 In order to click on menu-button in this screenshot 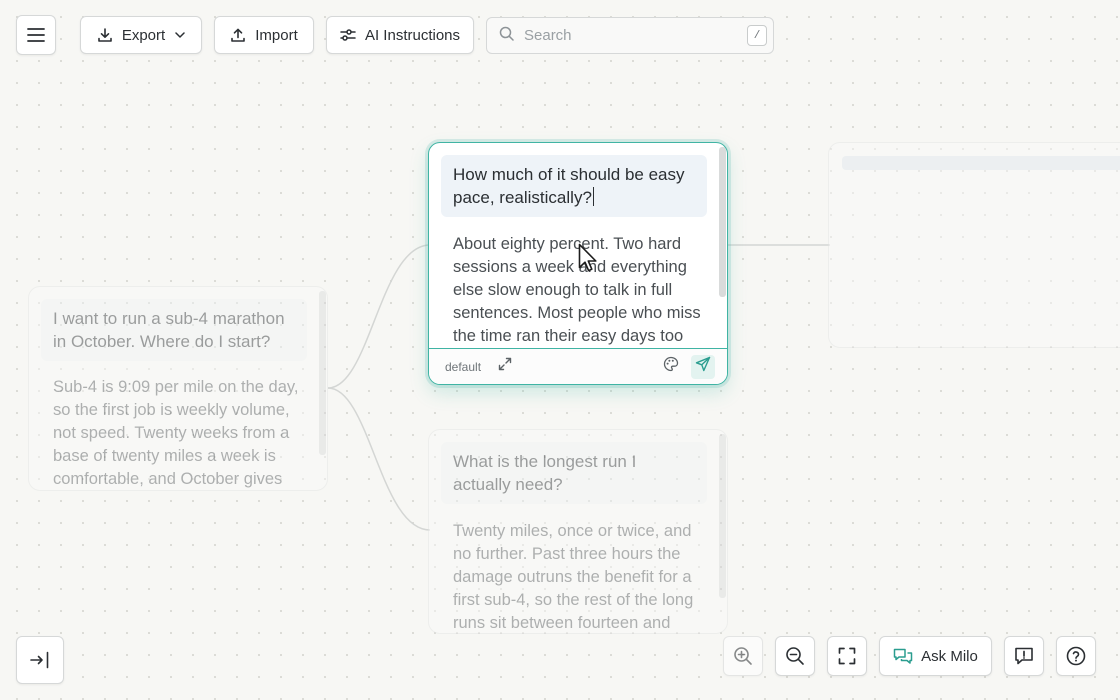, I will do `click(36, 35)`.